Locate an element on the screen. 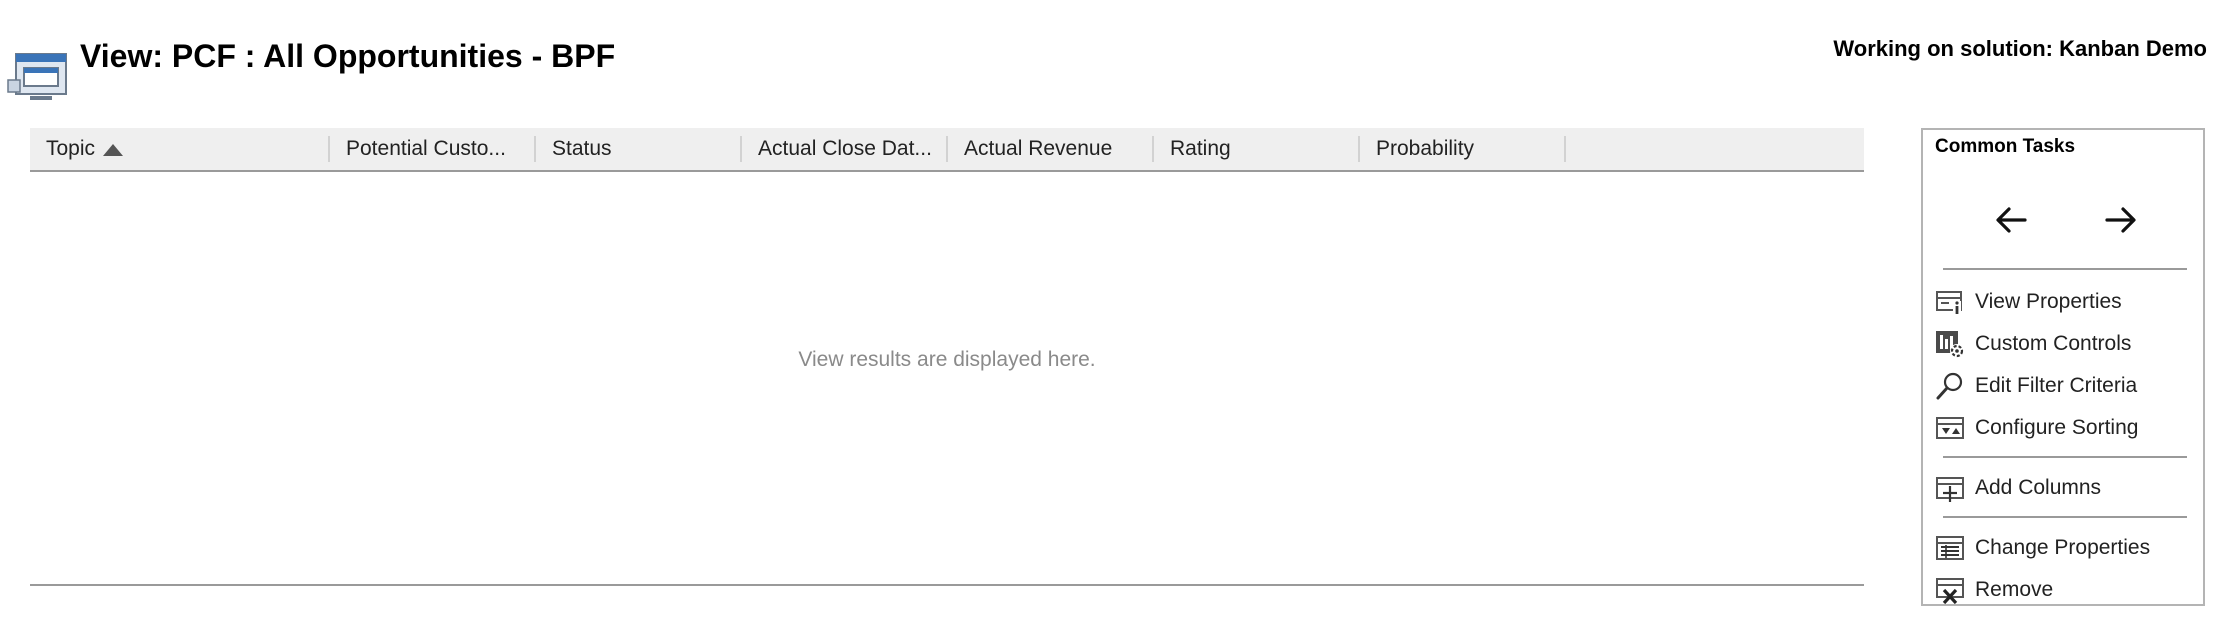  column-label: Topic is located at coordinates (71, 148).